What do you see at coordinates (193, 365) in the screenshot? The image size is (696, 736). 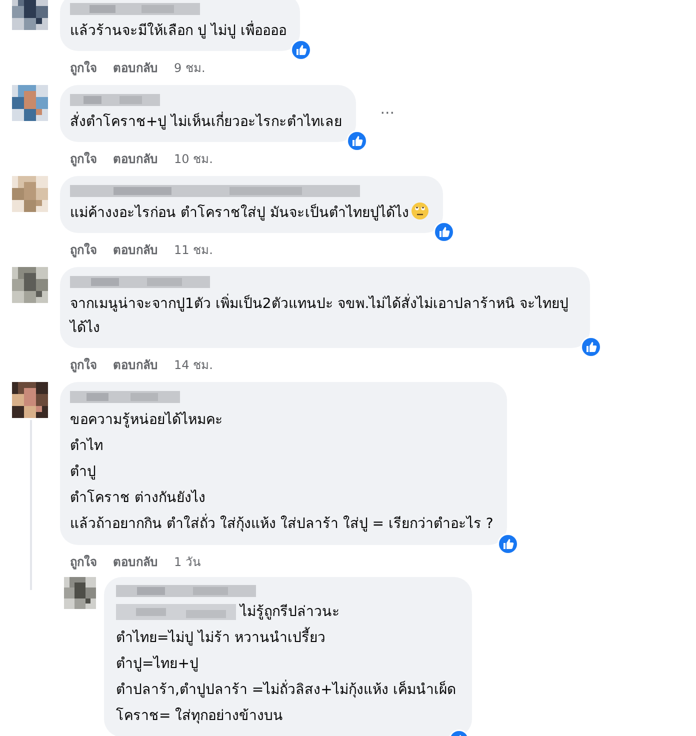 I see `comment-time: 14 ชม.` at bounding box center [193, 365].